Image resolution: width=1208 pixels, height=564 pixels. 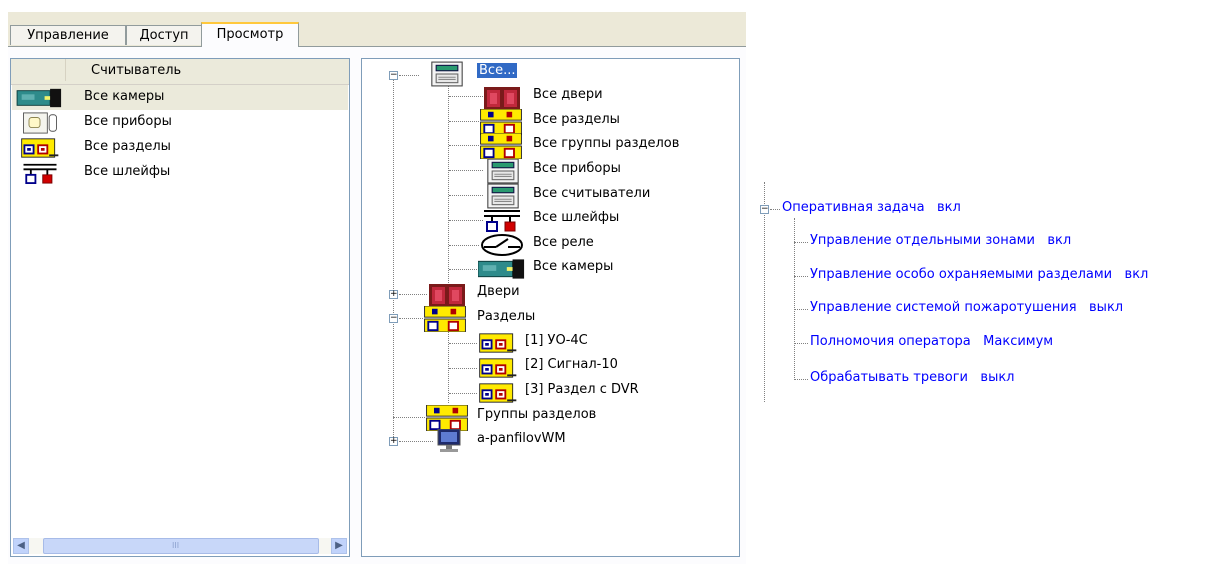 I want to click on list-item: Все разделы, so click(x=180, y=147).